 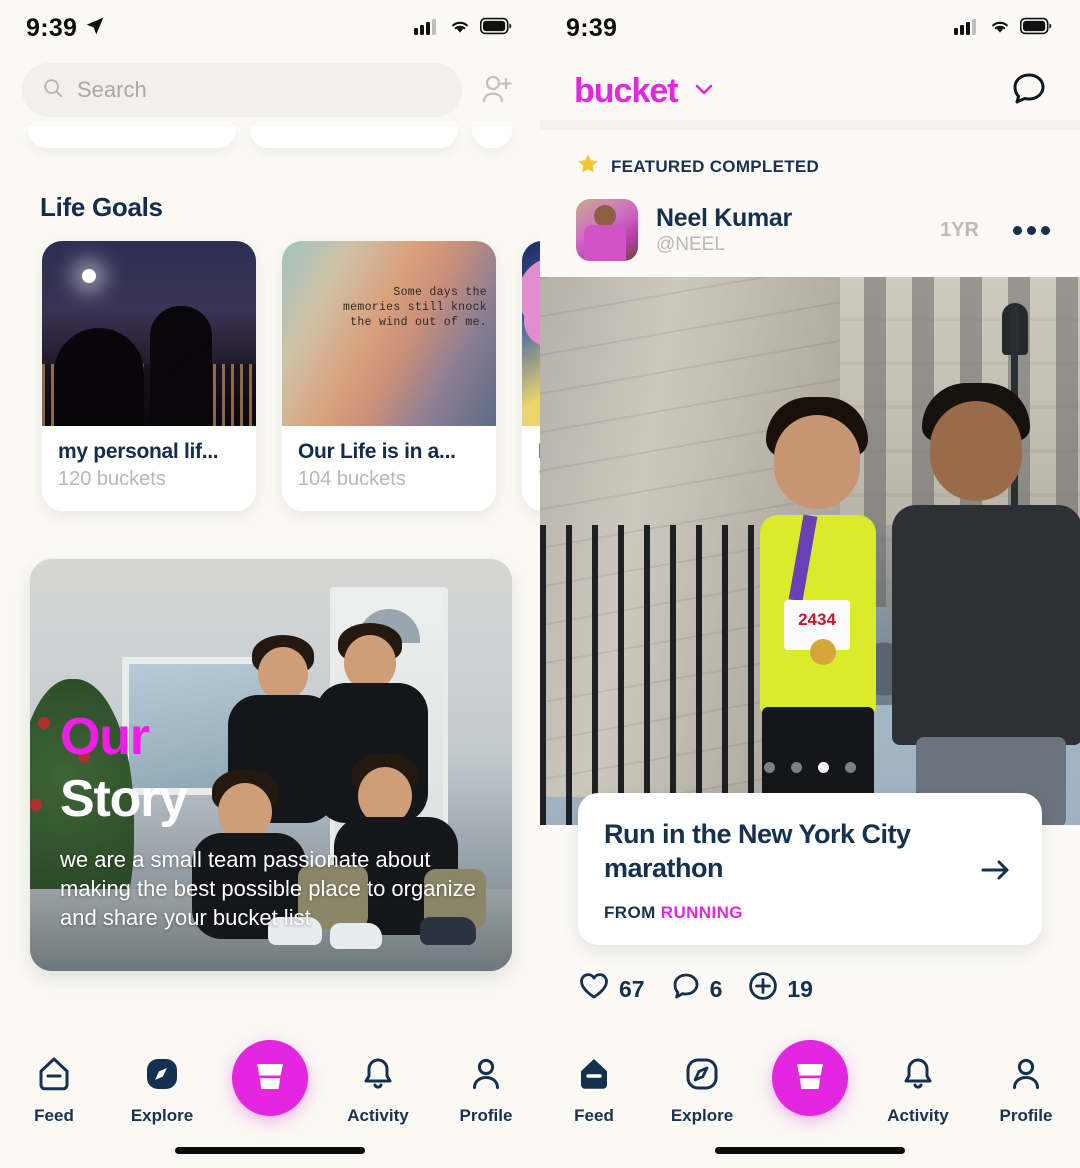 I want to click on status-bar-right: 9:39, so click(x=810, y=28).